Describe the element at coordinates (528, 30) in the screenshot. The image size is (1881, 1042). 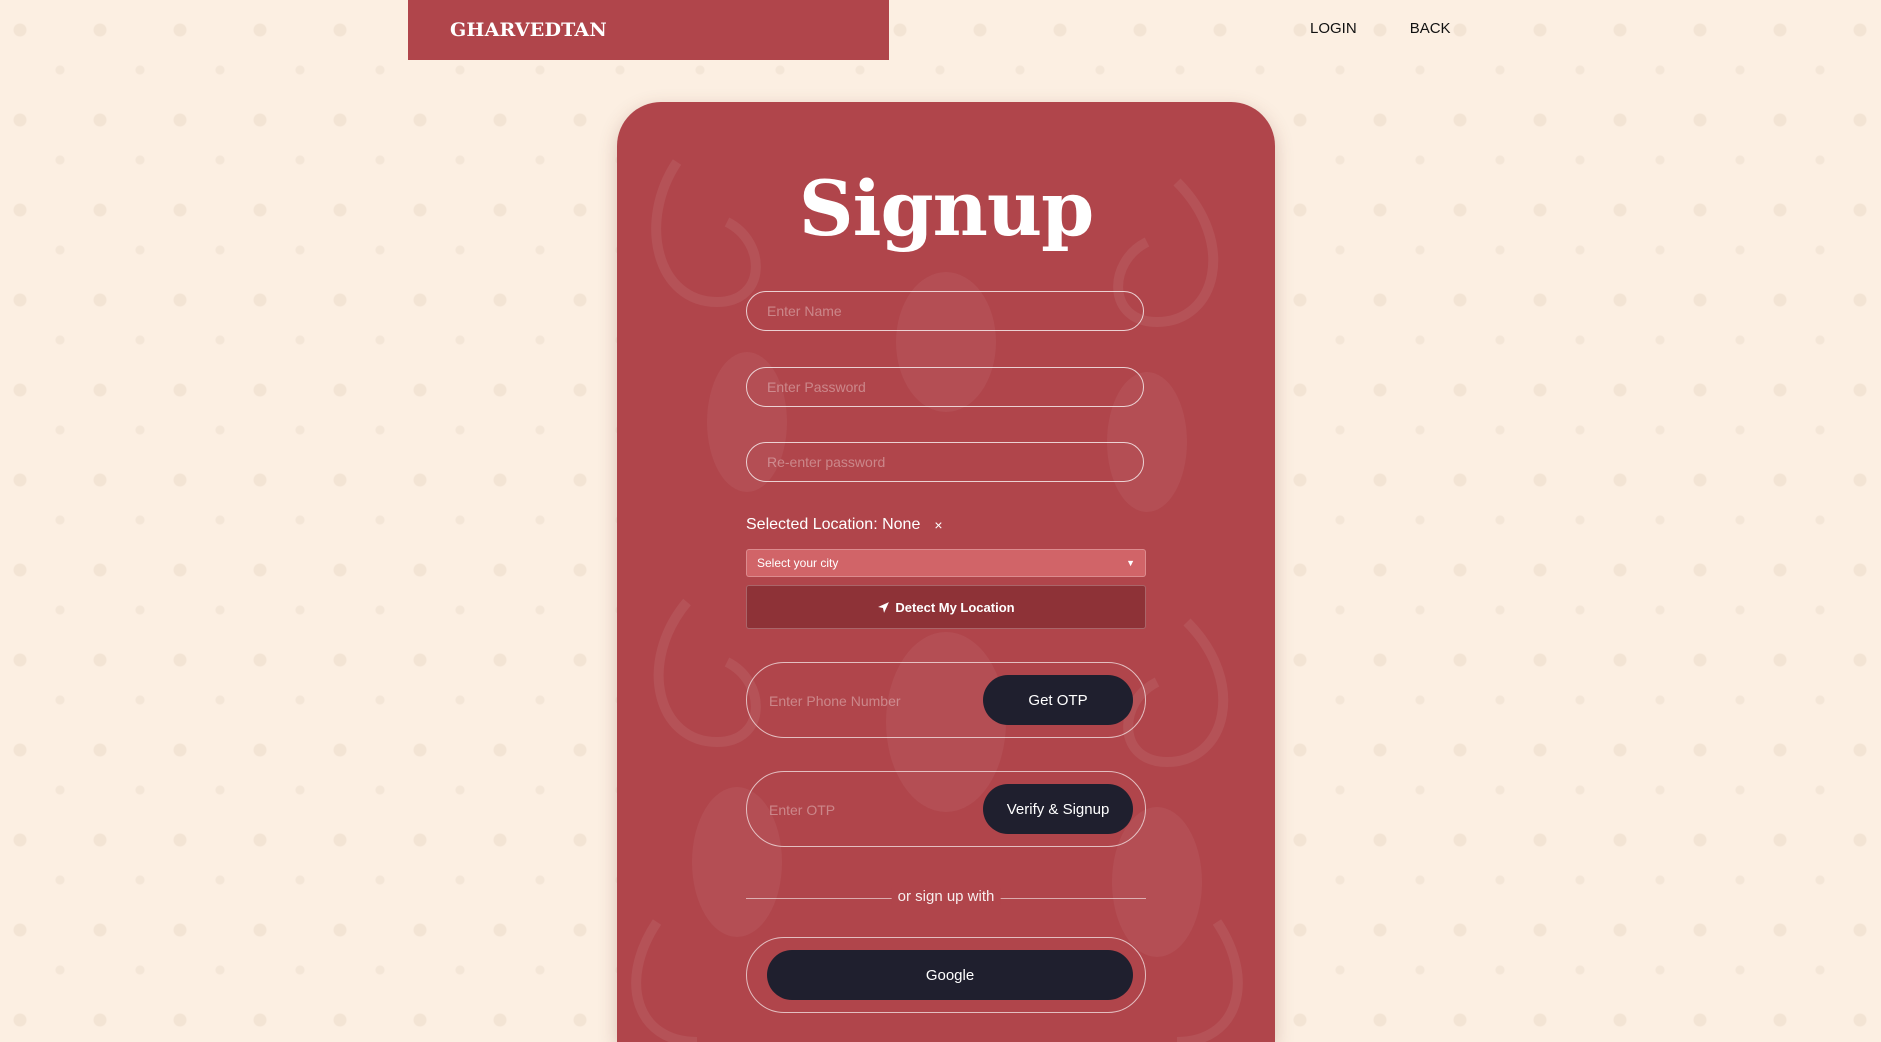
I see `brand-logo-text: GHARVEDTAN` at that location.